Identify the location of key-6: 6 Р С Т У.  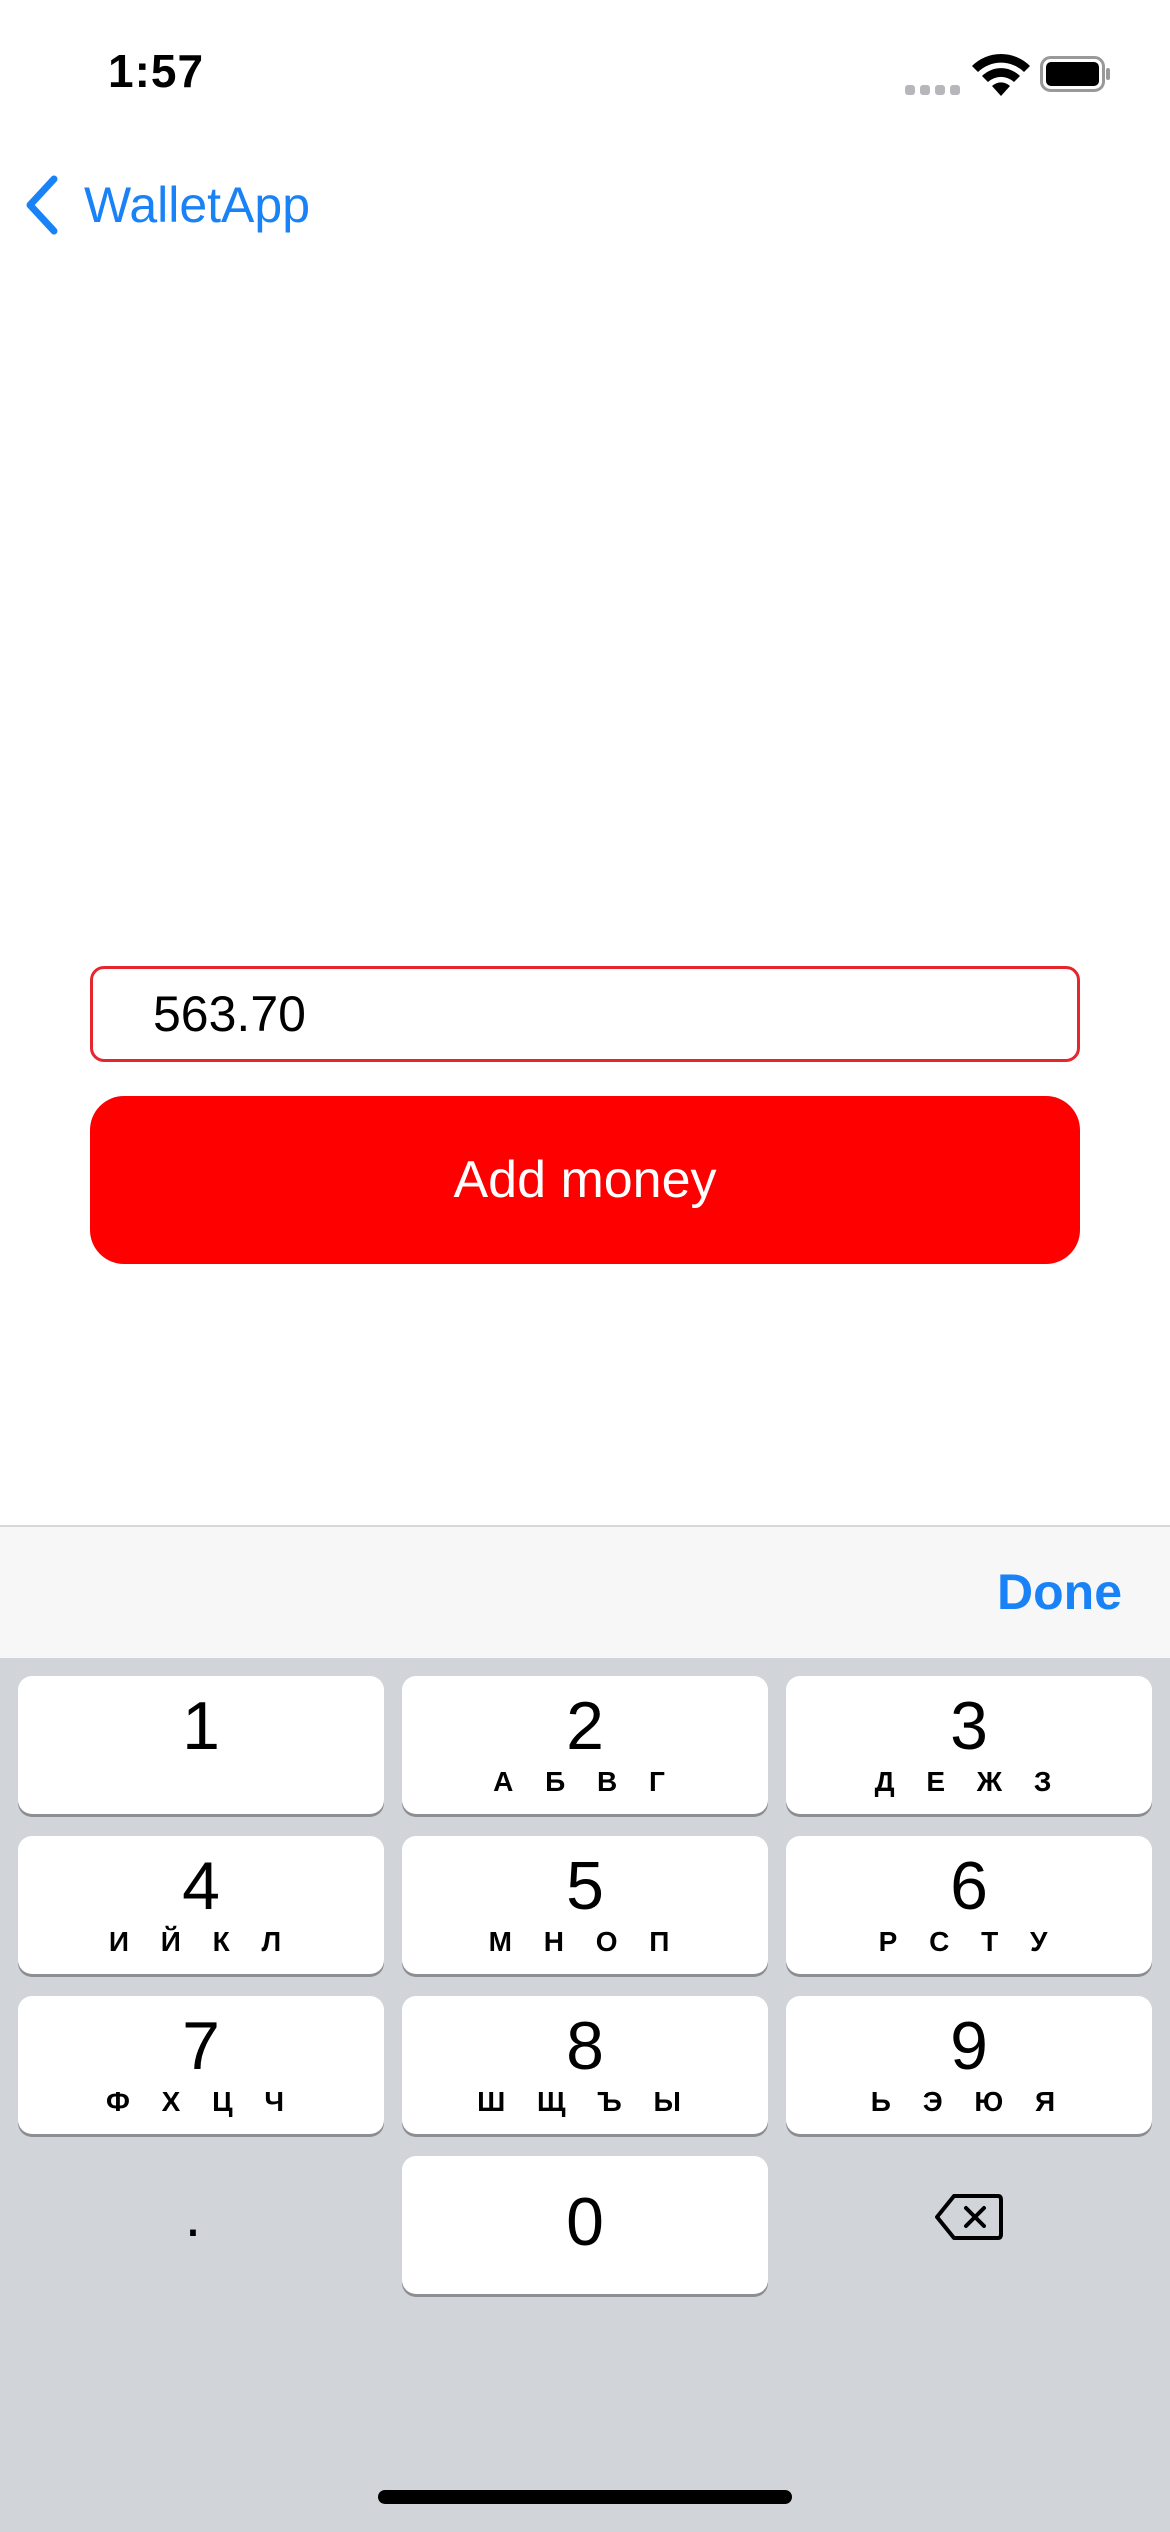
(969, 1905).